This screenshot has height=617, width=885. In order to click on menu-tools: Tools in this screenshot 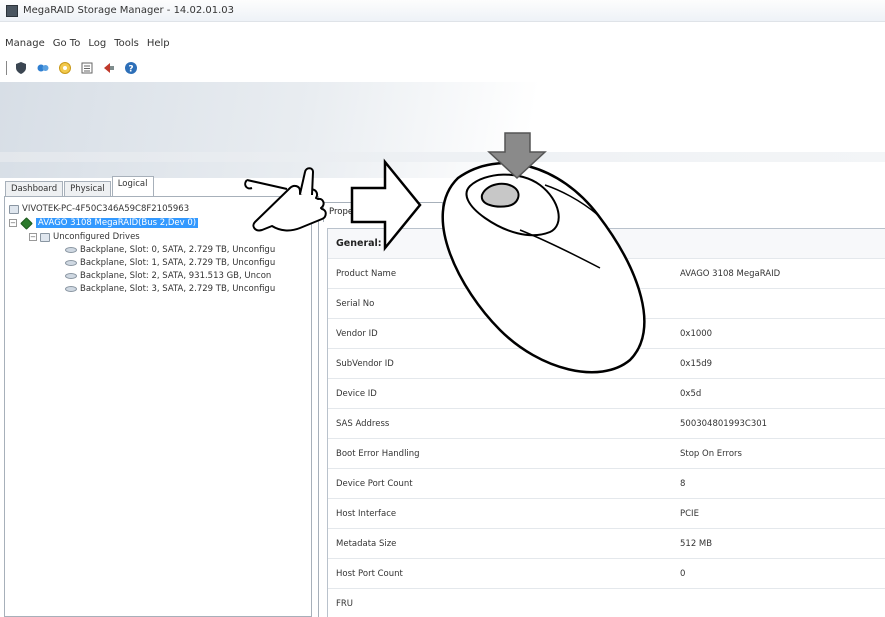, I will do `click(126, 43)`.